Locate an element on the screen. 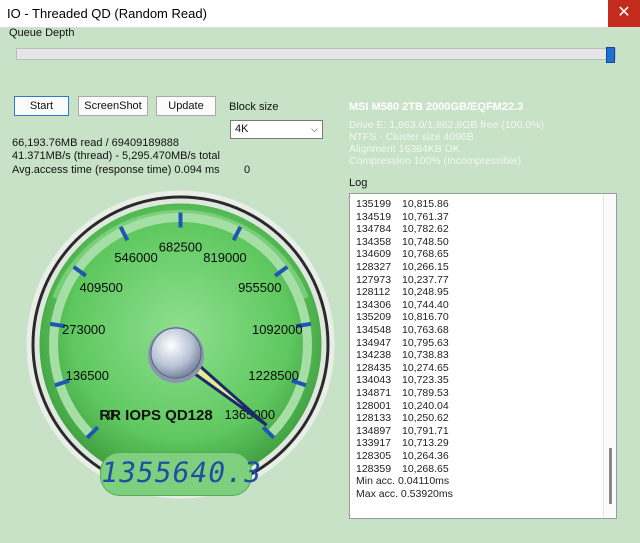 The image size is (640, 543). gauge-tick-label: 409500 is located at coordinates (101, 287).